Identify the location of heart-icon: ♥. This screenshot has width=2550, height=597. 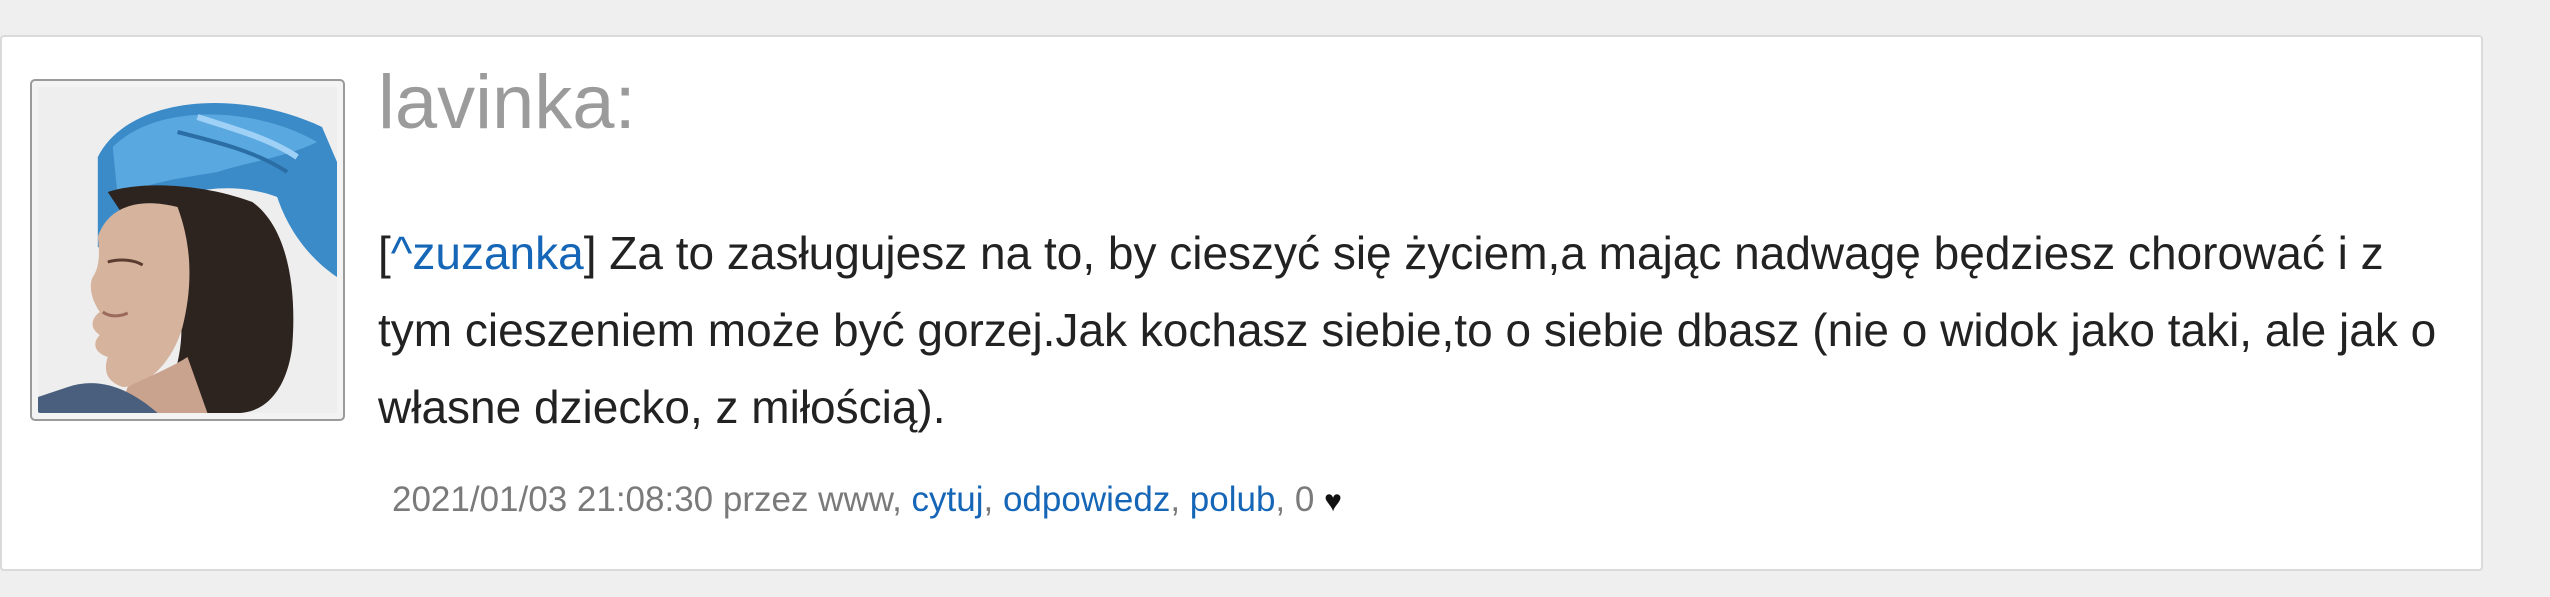
(1333, 501).